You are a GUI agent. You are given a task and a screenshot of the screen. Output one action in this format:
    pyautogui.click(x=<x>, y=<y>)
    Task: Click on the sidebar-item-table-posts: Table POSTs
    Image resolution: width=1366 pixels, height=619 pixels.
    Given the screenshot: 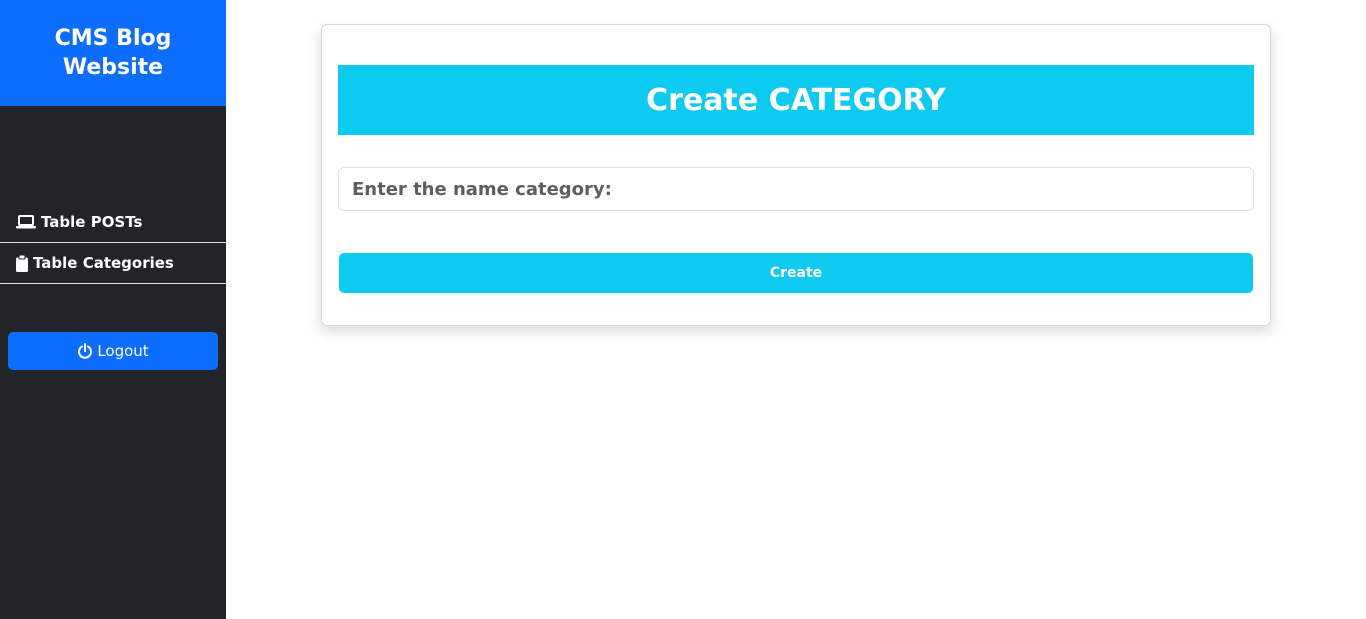 What is the action you would take?
    pyautogui.click(x=113, y=222)
    